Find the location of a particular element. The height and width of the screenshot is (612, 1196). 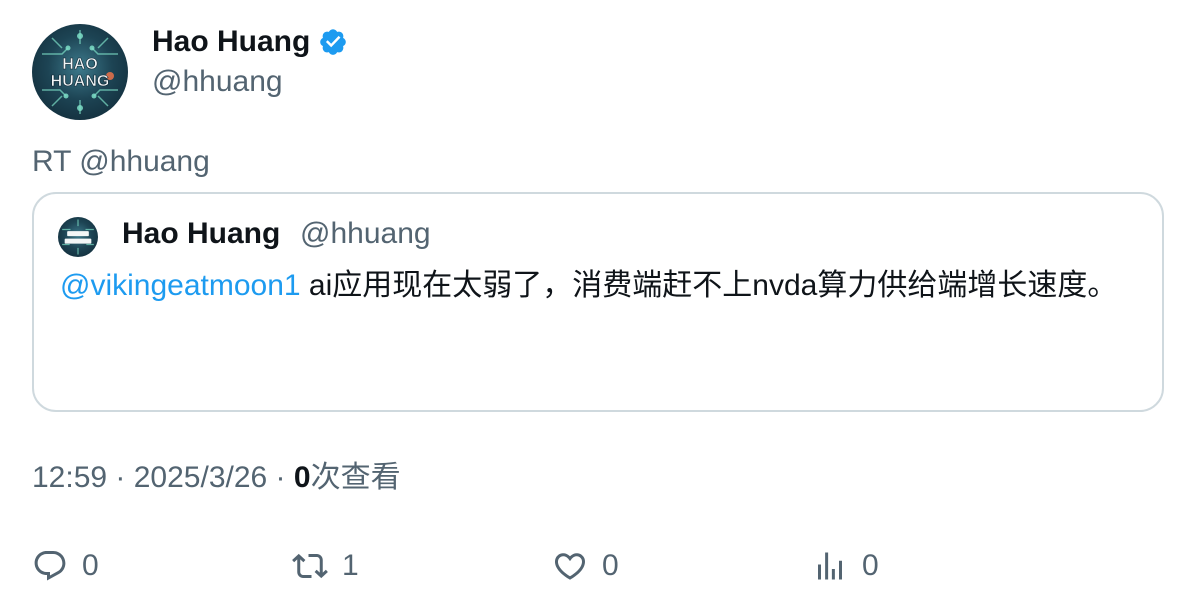

mention-link: @vikingeatmoon1 is located at coordinates (180, 285).